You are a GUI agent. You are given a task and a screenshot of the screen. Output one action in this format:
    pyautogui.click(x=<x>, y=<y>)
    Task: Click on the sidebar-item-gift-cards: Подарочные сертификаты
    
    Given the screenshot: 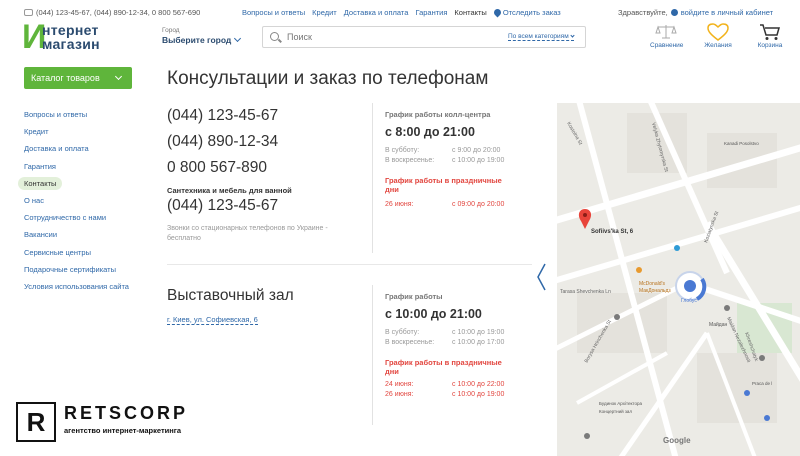 What is the action you would take?
    pyautogui.click(x=73, y=269)
    